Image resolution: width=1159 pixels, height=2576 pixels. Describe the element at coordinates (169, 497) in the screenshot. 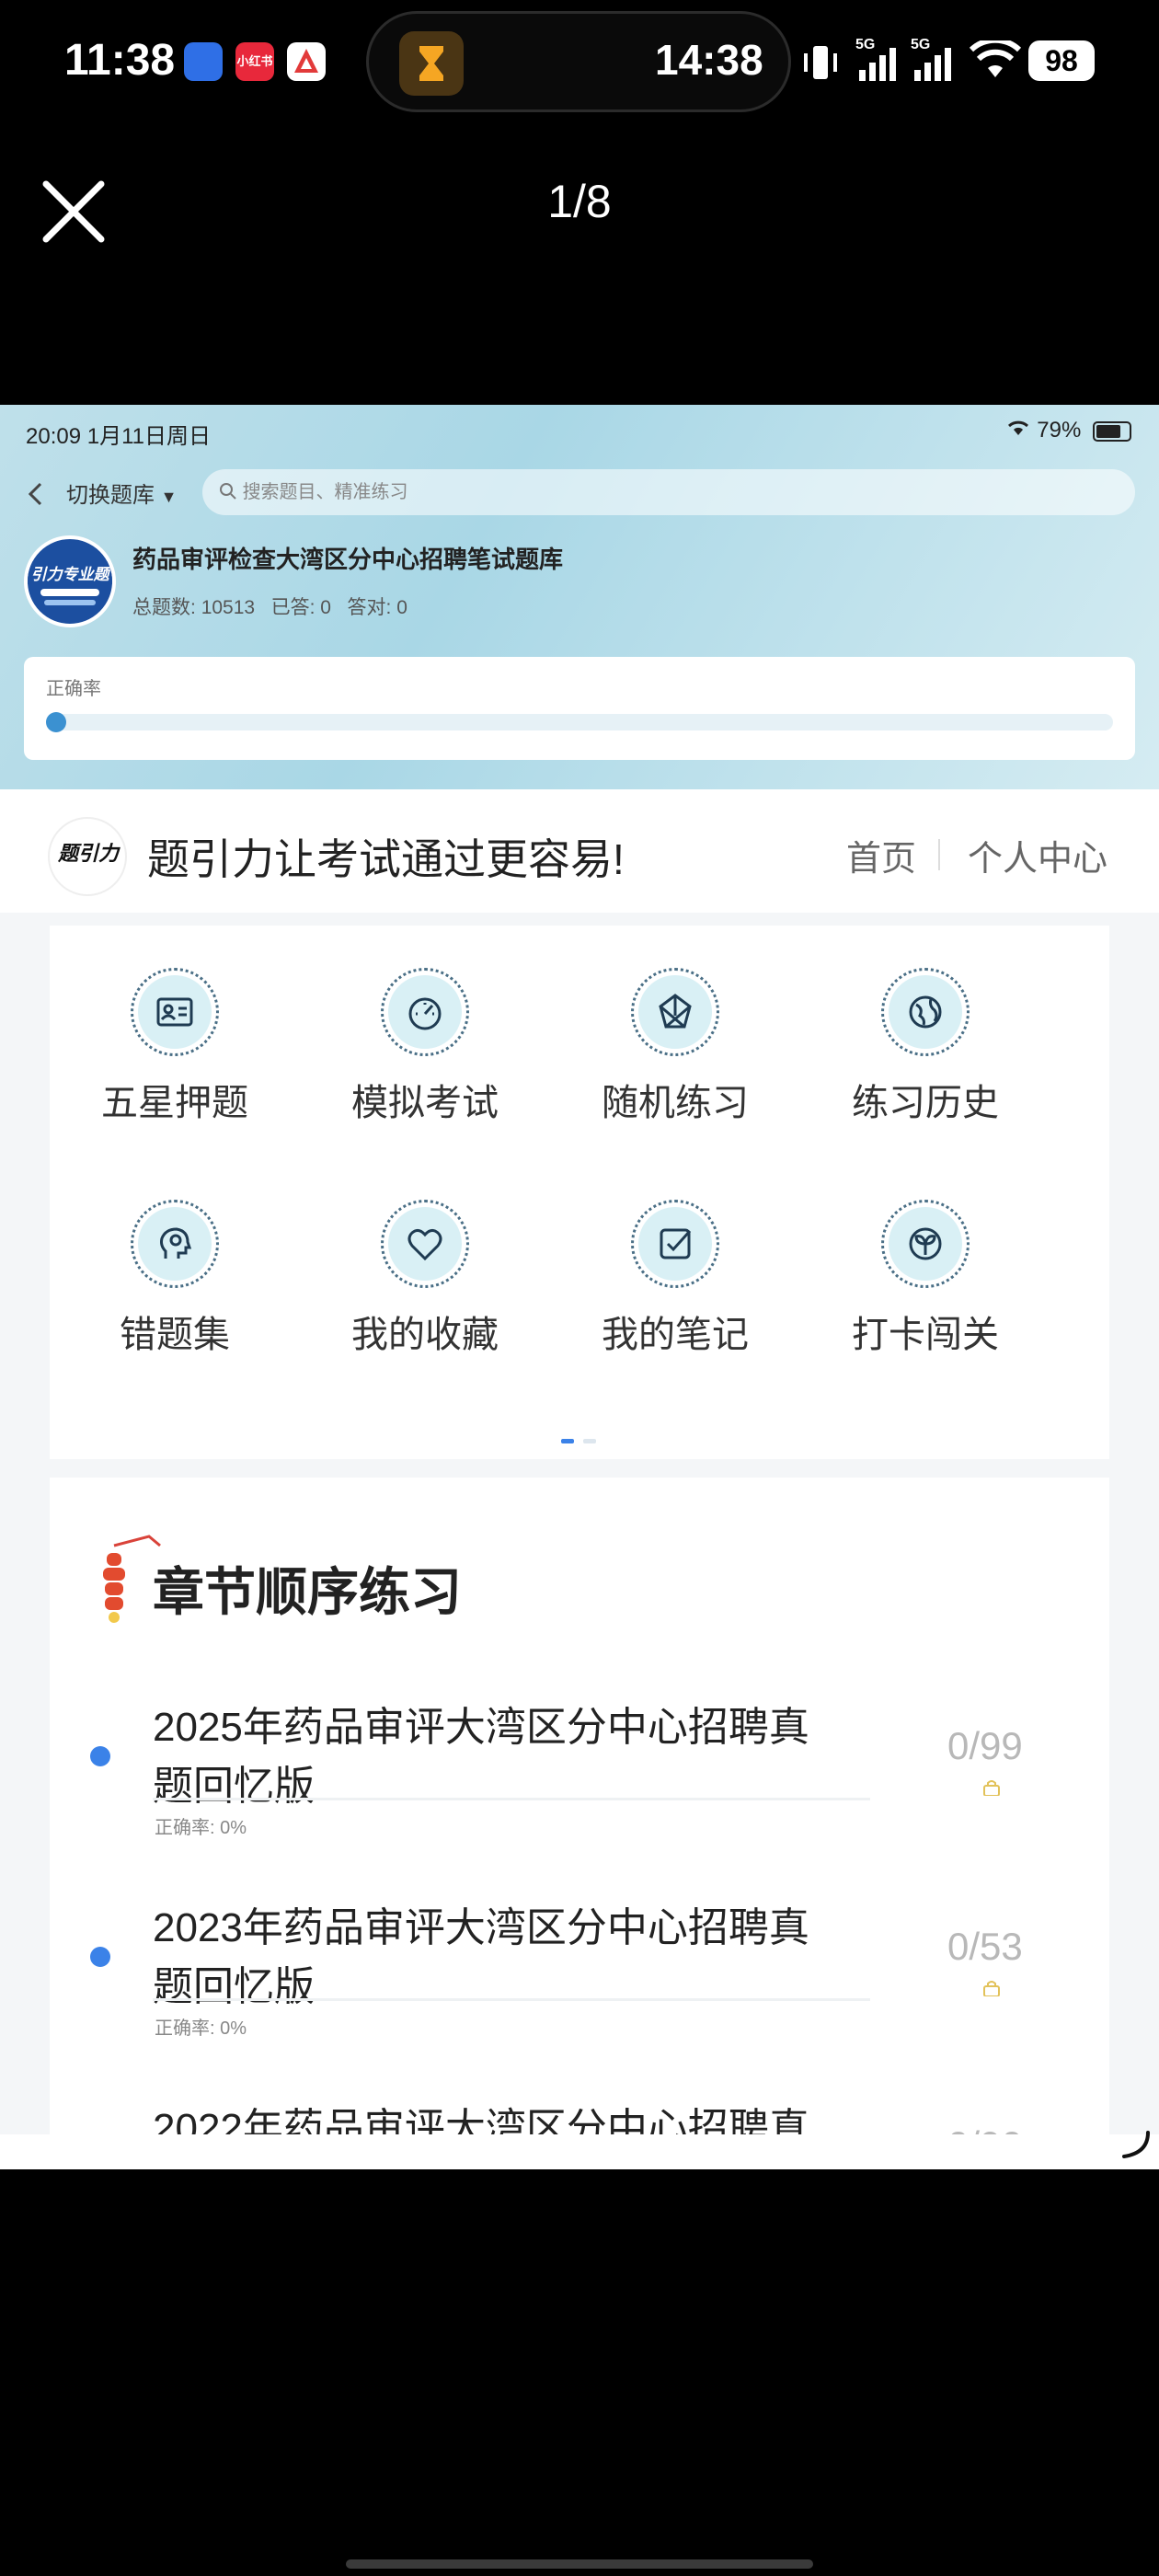

I see `caret-down-icon: ▼` at that location.